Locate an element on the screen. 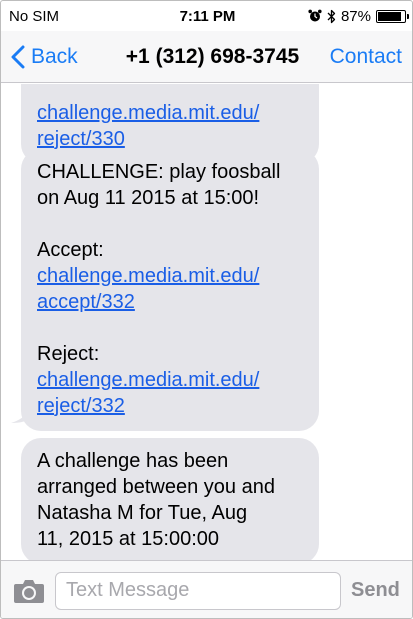  link-text: reject/332 is located at coordinates (81, 406).